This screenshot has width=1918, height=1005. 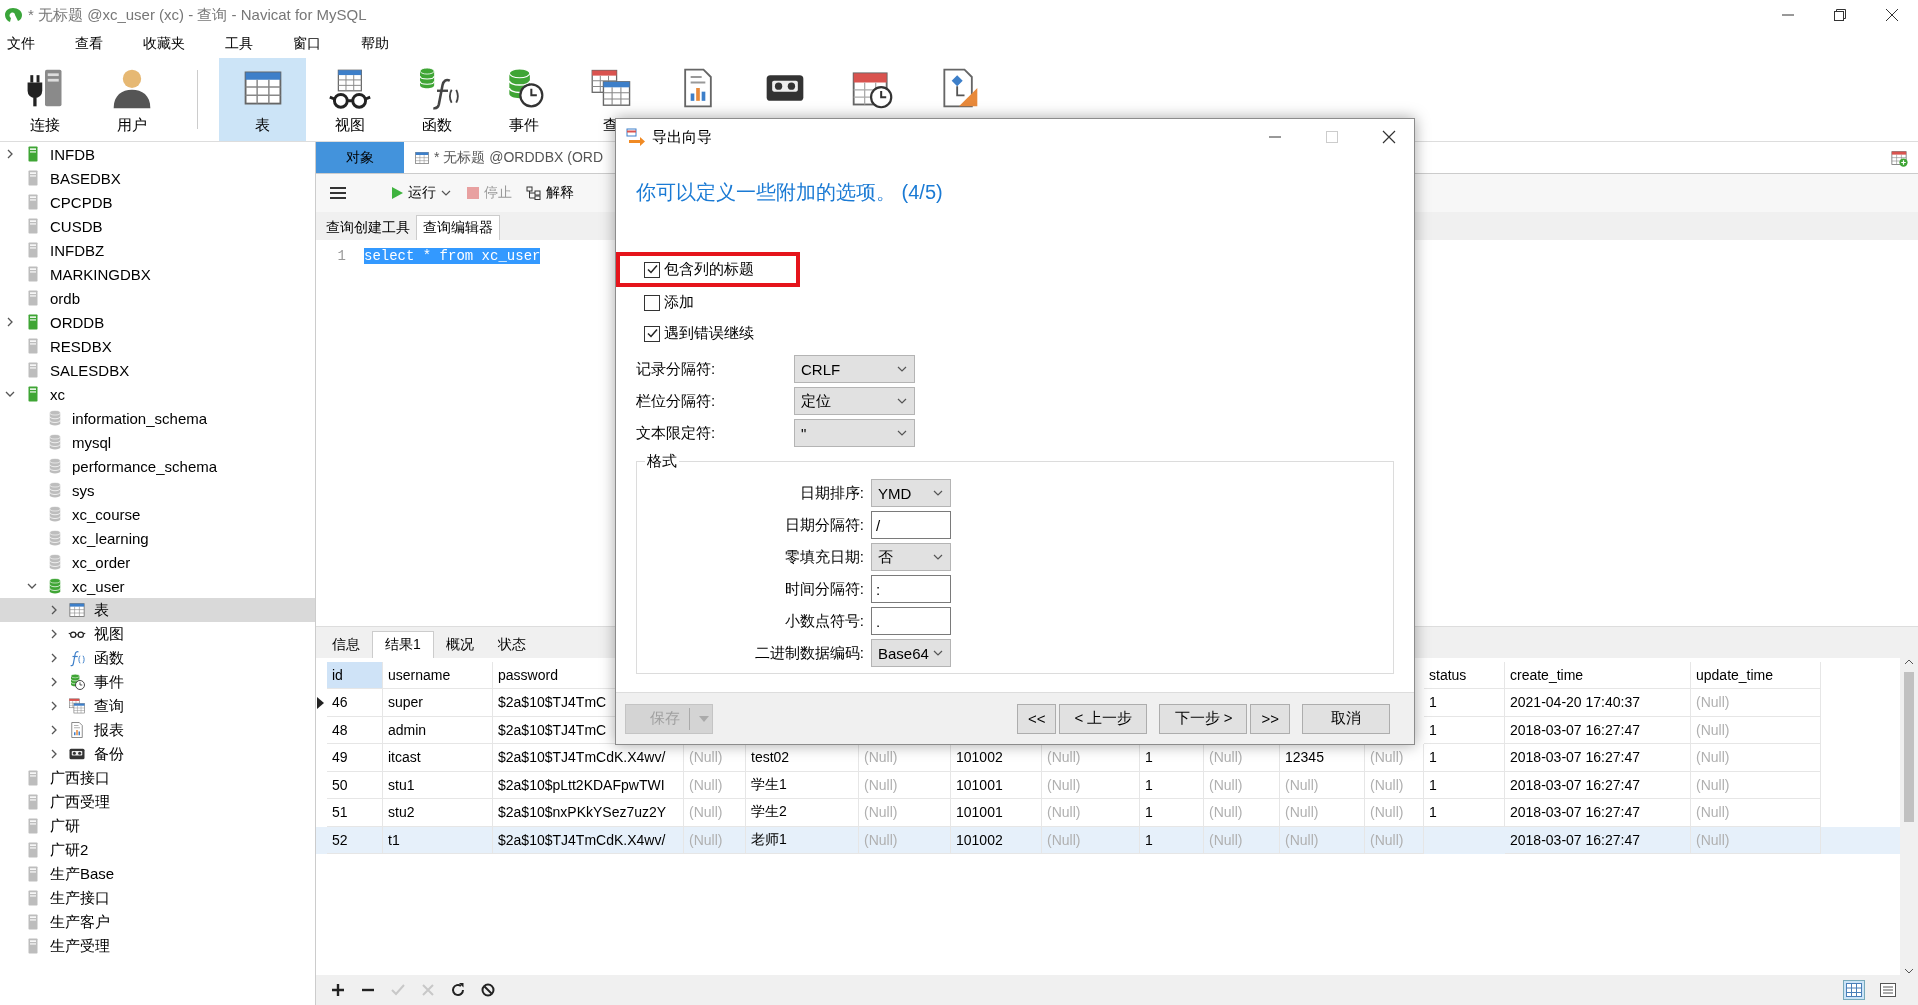 What do you see at coordinates (1888, 990) in the screenshot?
I see `form-view-button` at bounding box center [1888, 990].